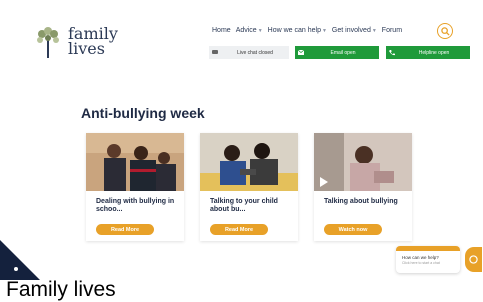  I want to click on search-icon, so click(445, 31).